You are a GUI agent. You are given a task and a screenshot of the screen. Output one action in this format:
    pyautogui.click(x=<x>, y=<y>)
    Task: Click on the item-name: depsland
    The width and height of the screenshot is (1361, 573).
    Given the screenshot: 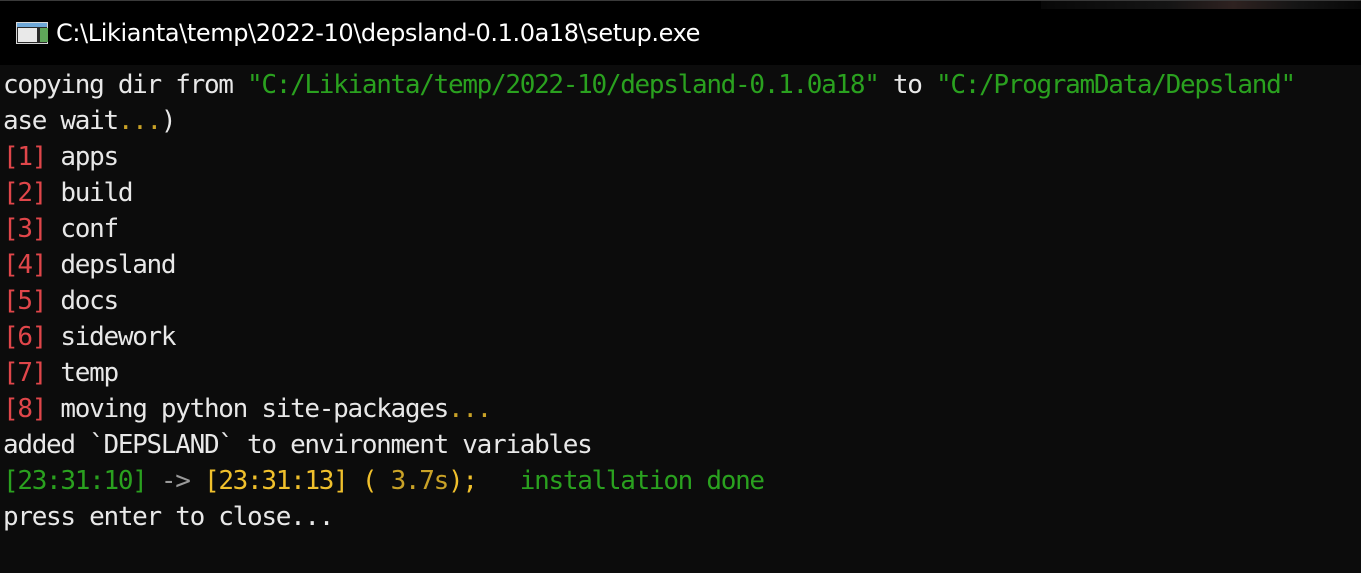 What is the action you would take?
    pyautogui.click(x=118, y=265)
    